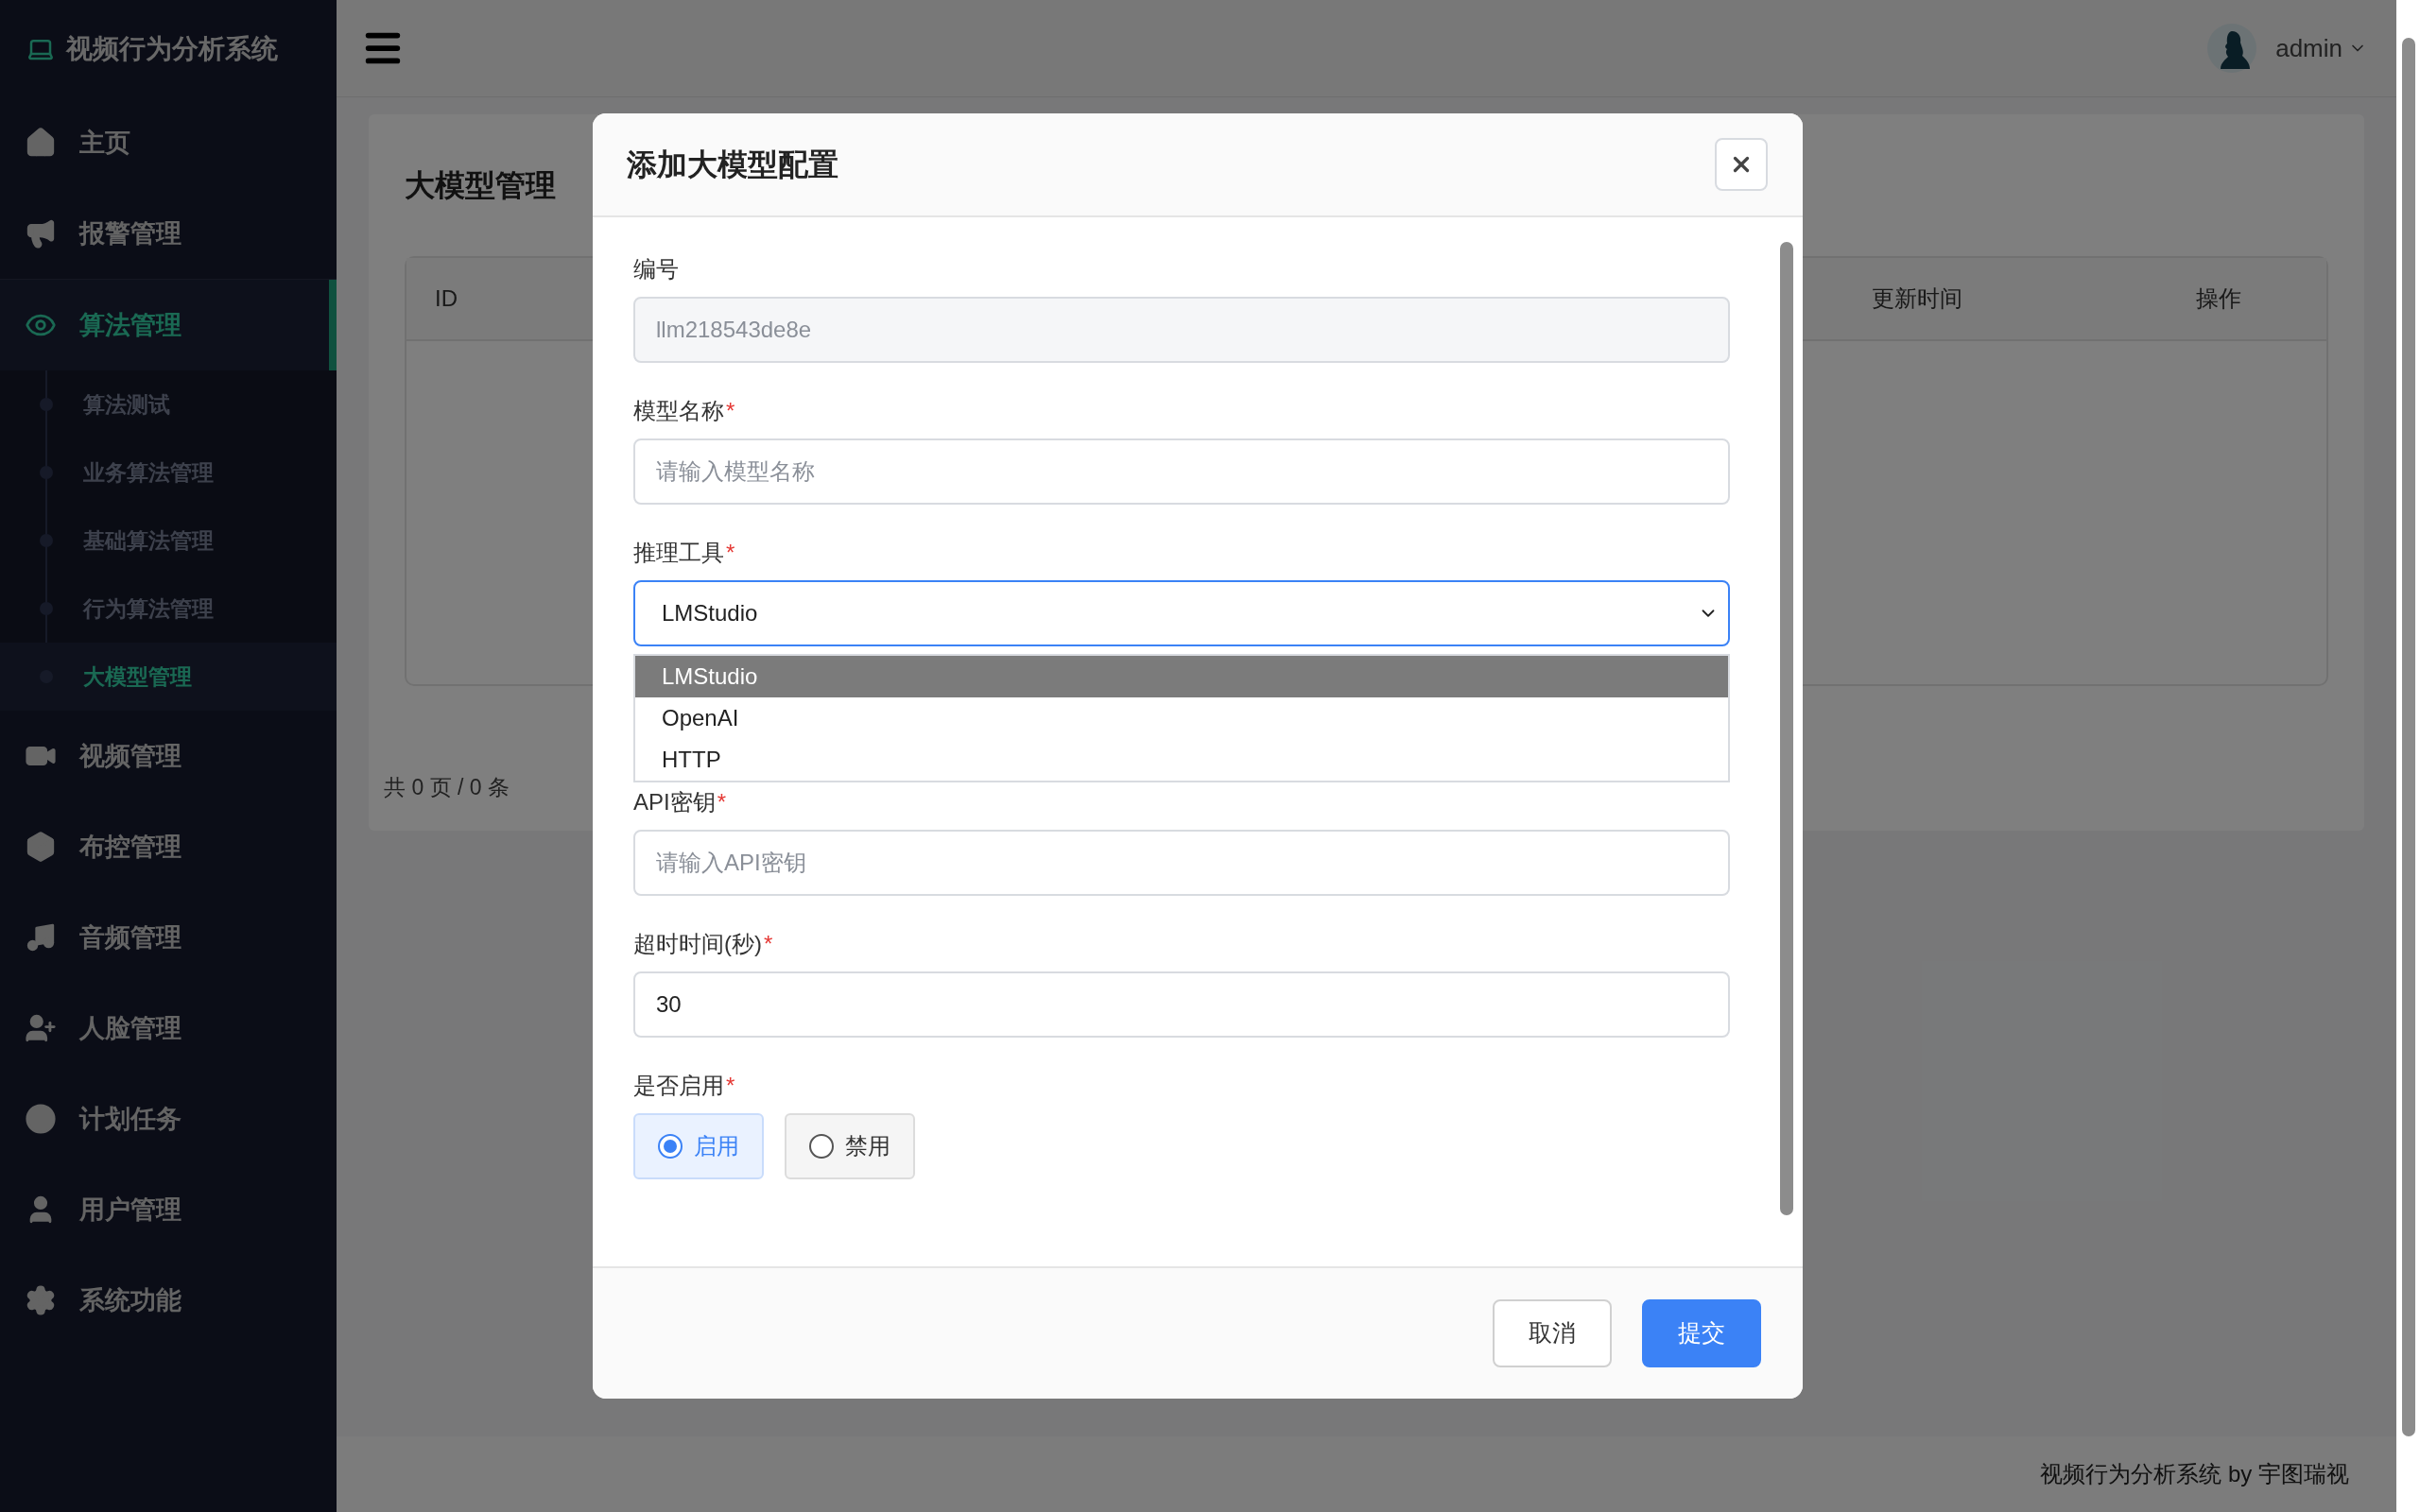  What do you see at coordinates (169, 846) in the screenshot?
I see `sidebar-item: 布控管理` at bounding box center [169, 846].